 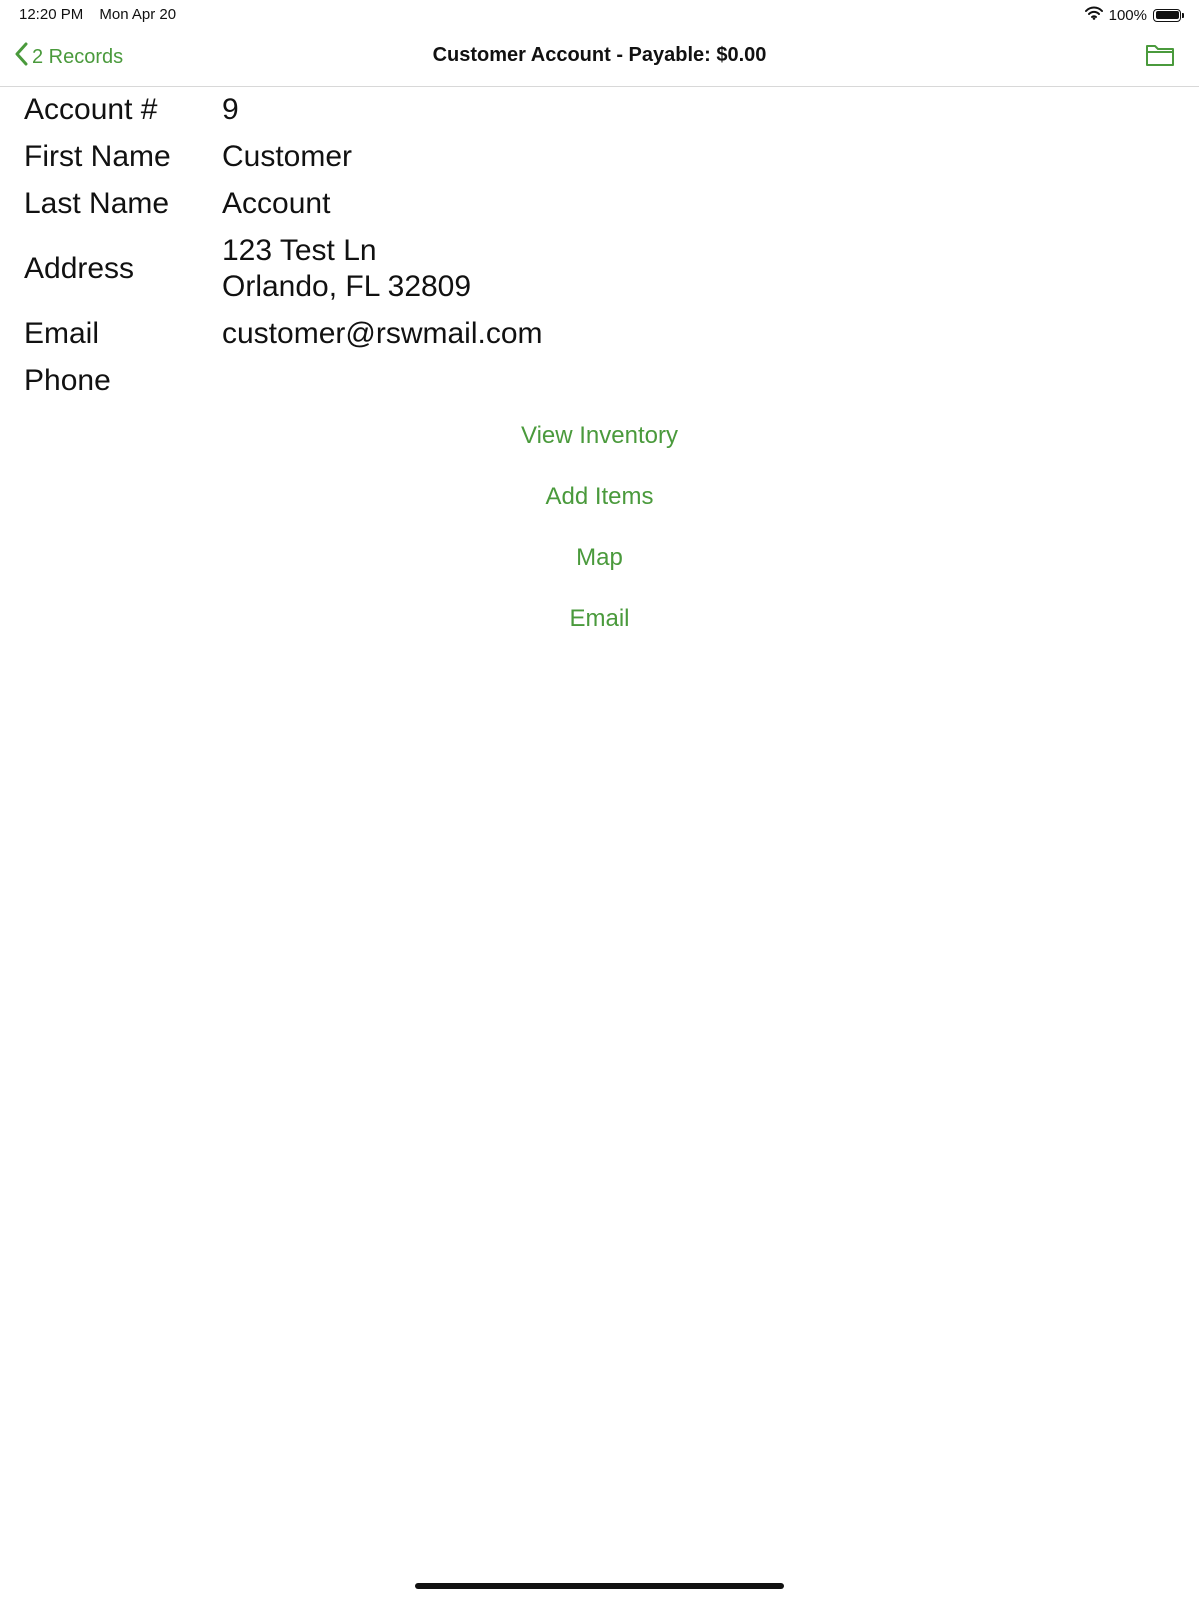 I want to click on folder-icon, so click(x=1160, y=58).